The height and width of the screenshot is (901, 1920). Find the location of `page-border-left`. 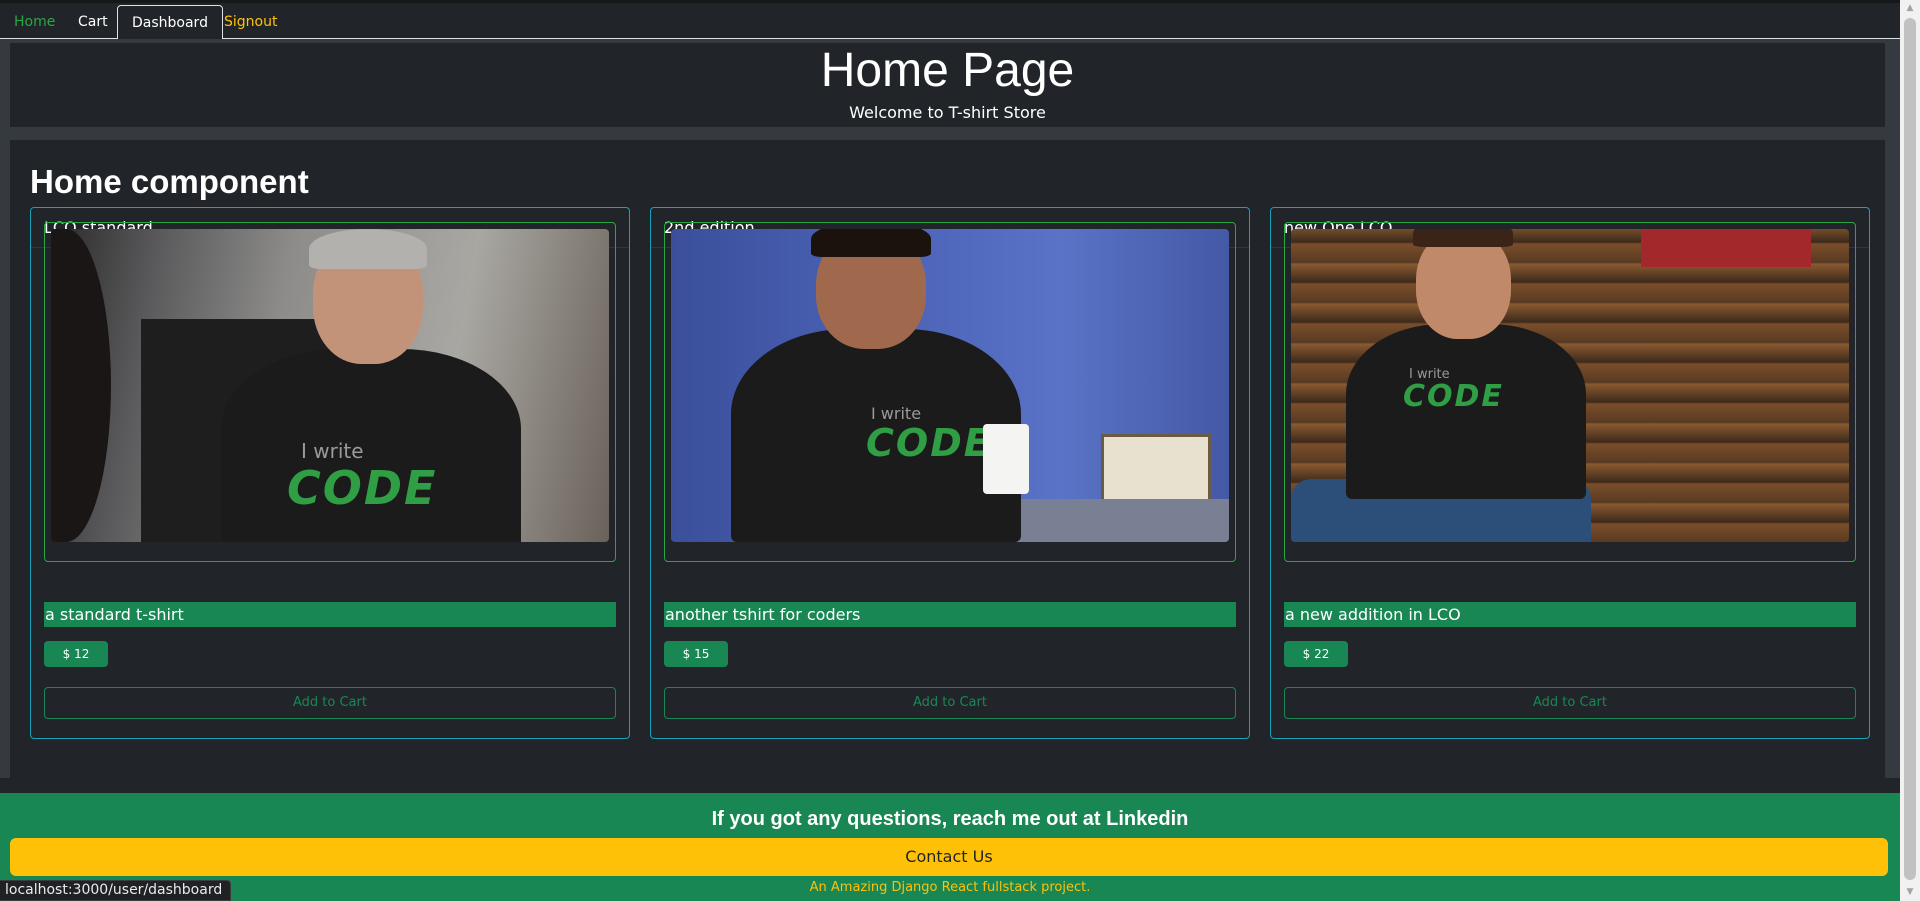

page-border-left is located at coordinates (5, 408).